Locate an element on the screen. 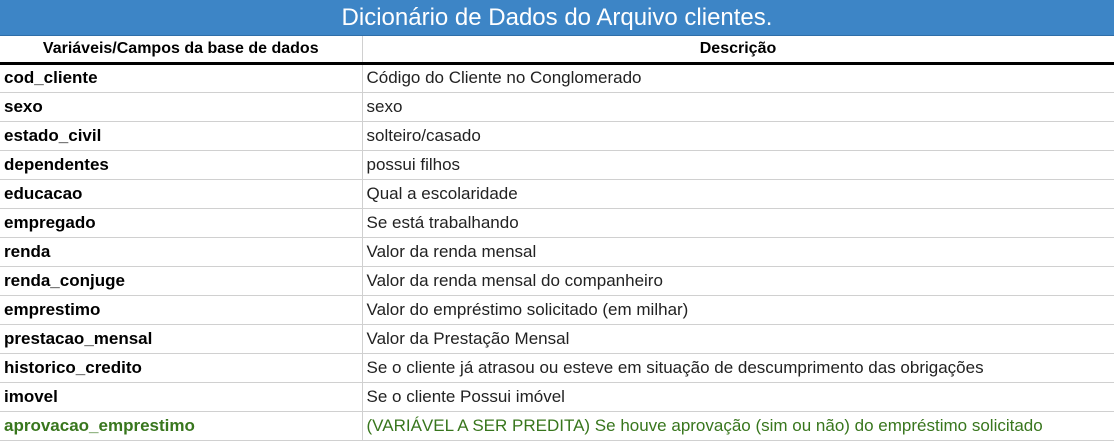 This screenshot has width=1114, height=447. cell-variable: renda is located at coordinates (181, 252).